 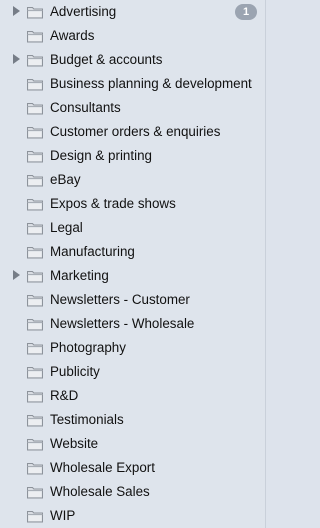 What do you see at coordinates (88, 347) in the screenshot?
I see `folder-label: Photography` at bounding box center [88, 347].